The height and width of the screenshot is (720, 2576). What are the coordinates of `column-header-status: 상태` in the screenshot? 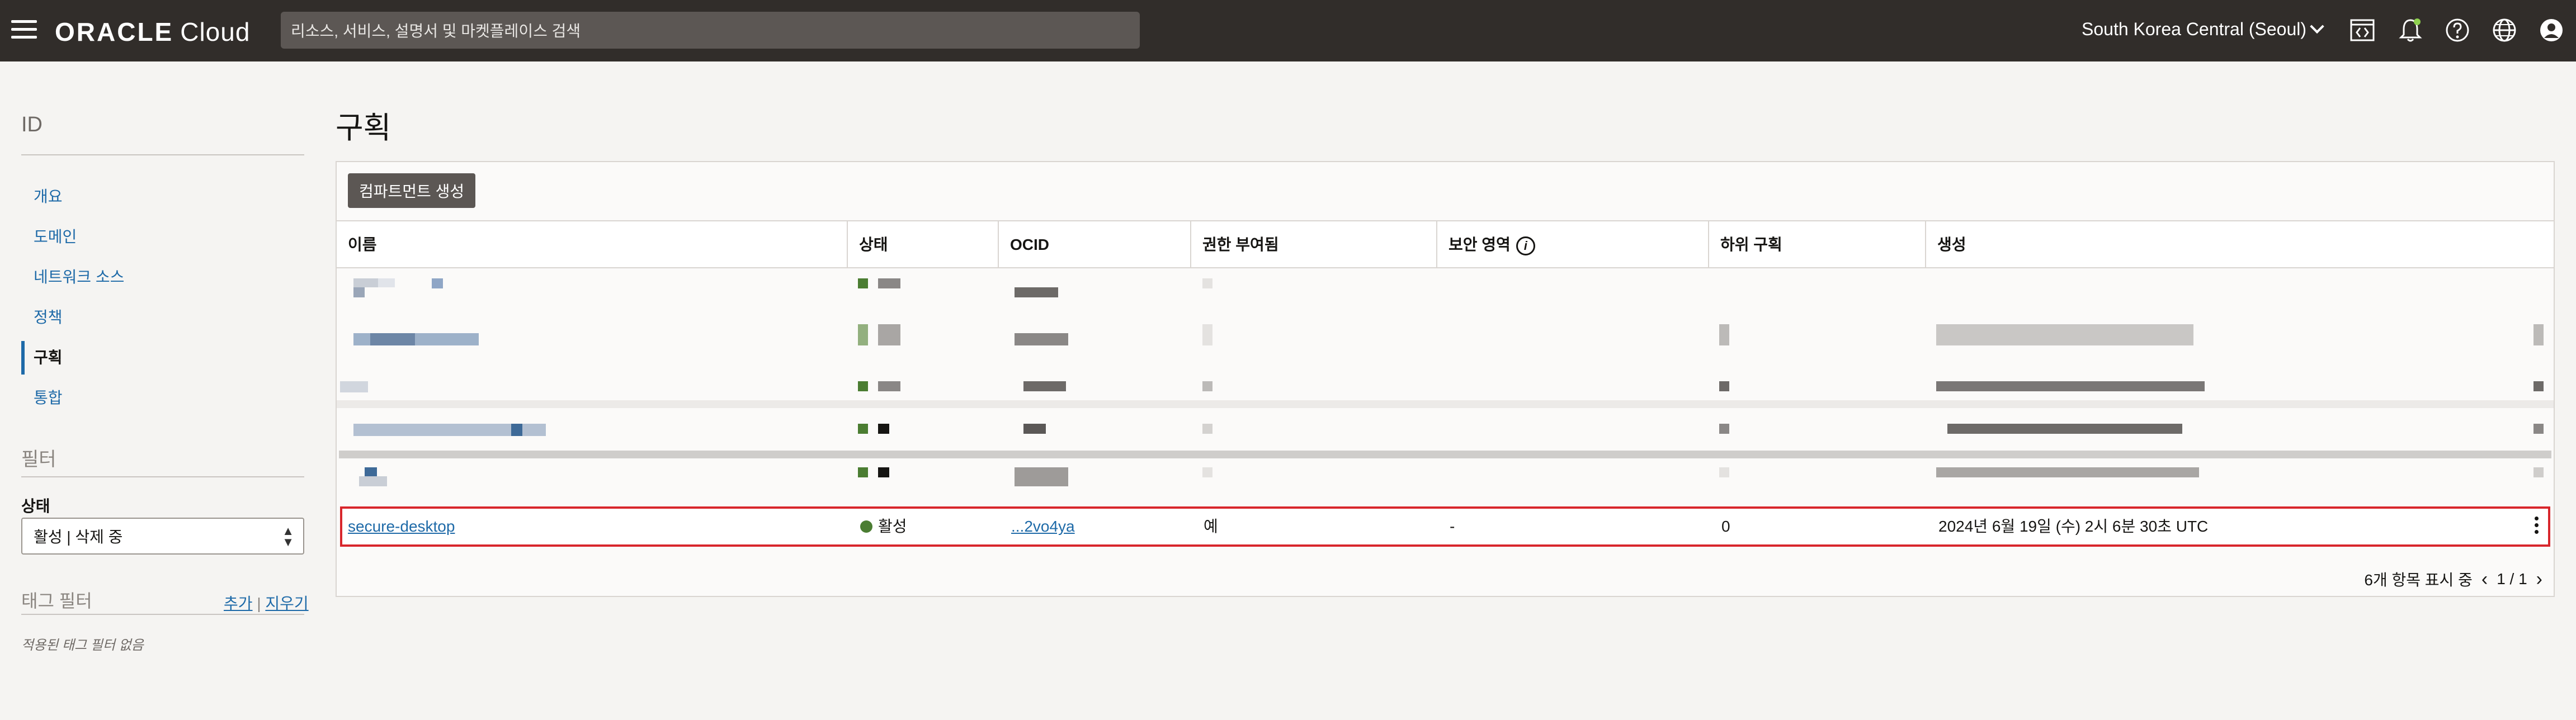 It's located at (922, 244).